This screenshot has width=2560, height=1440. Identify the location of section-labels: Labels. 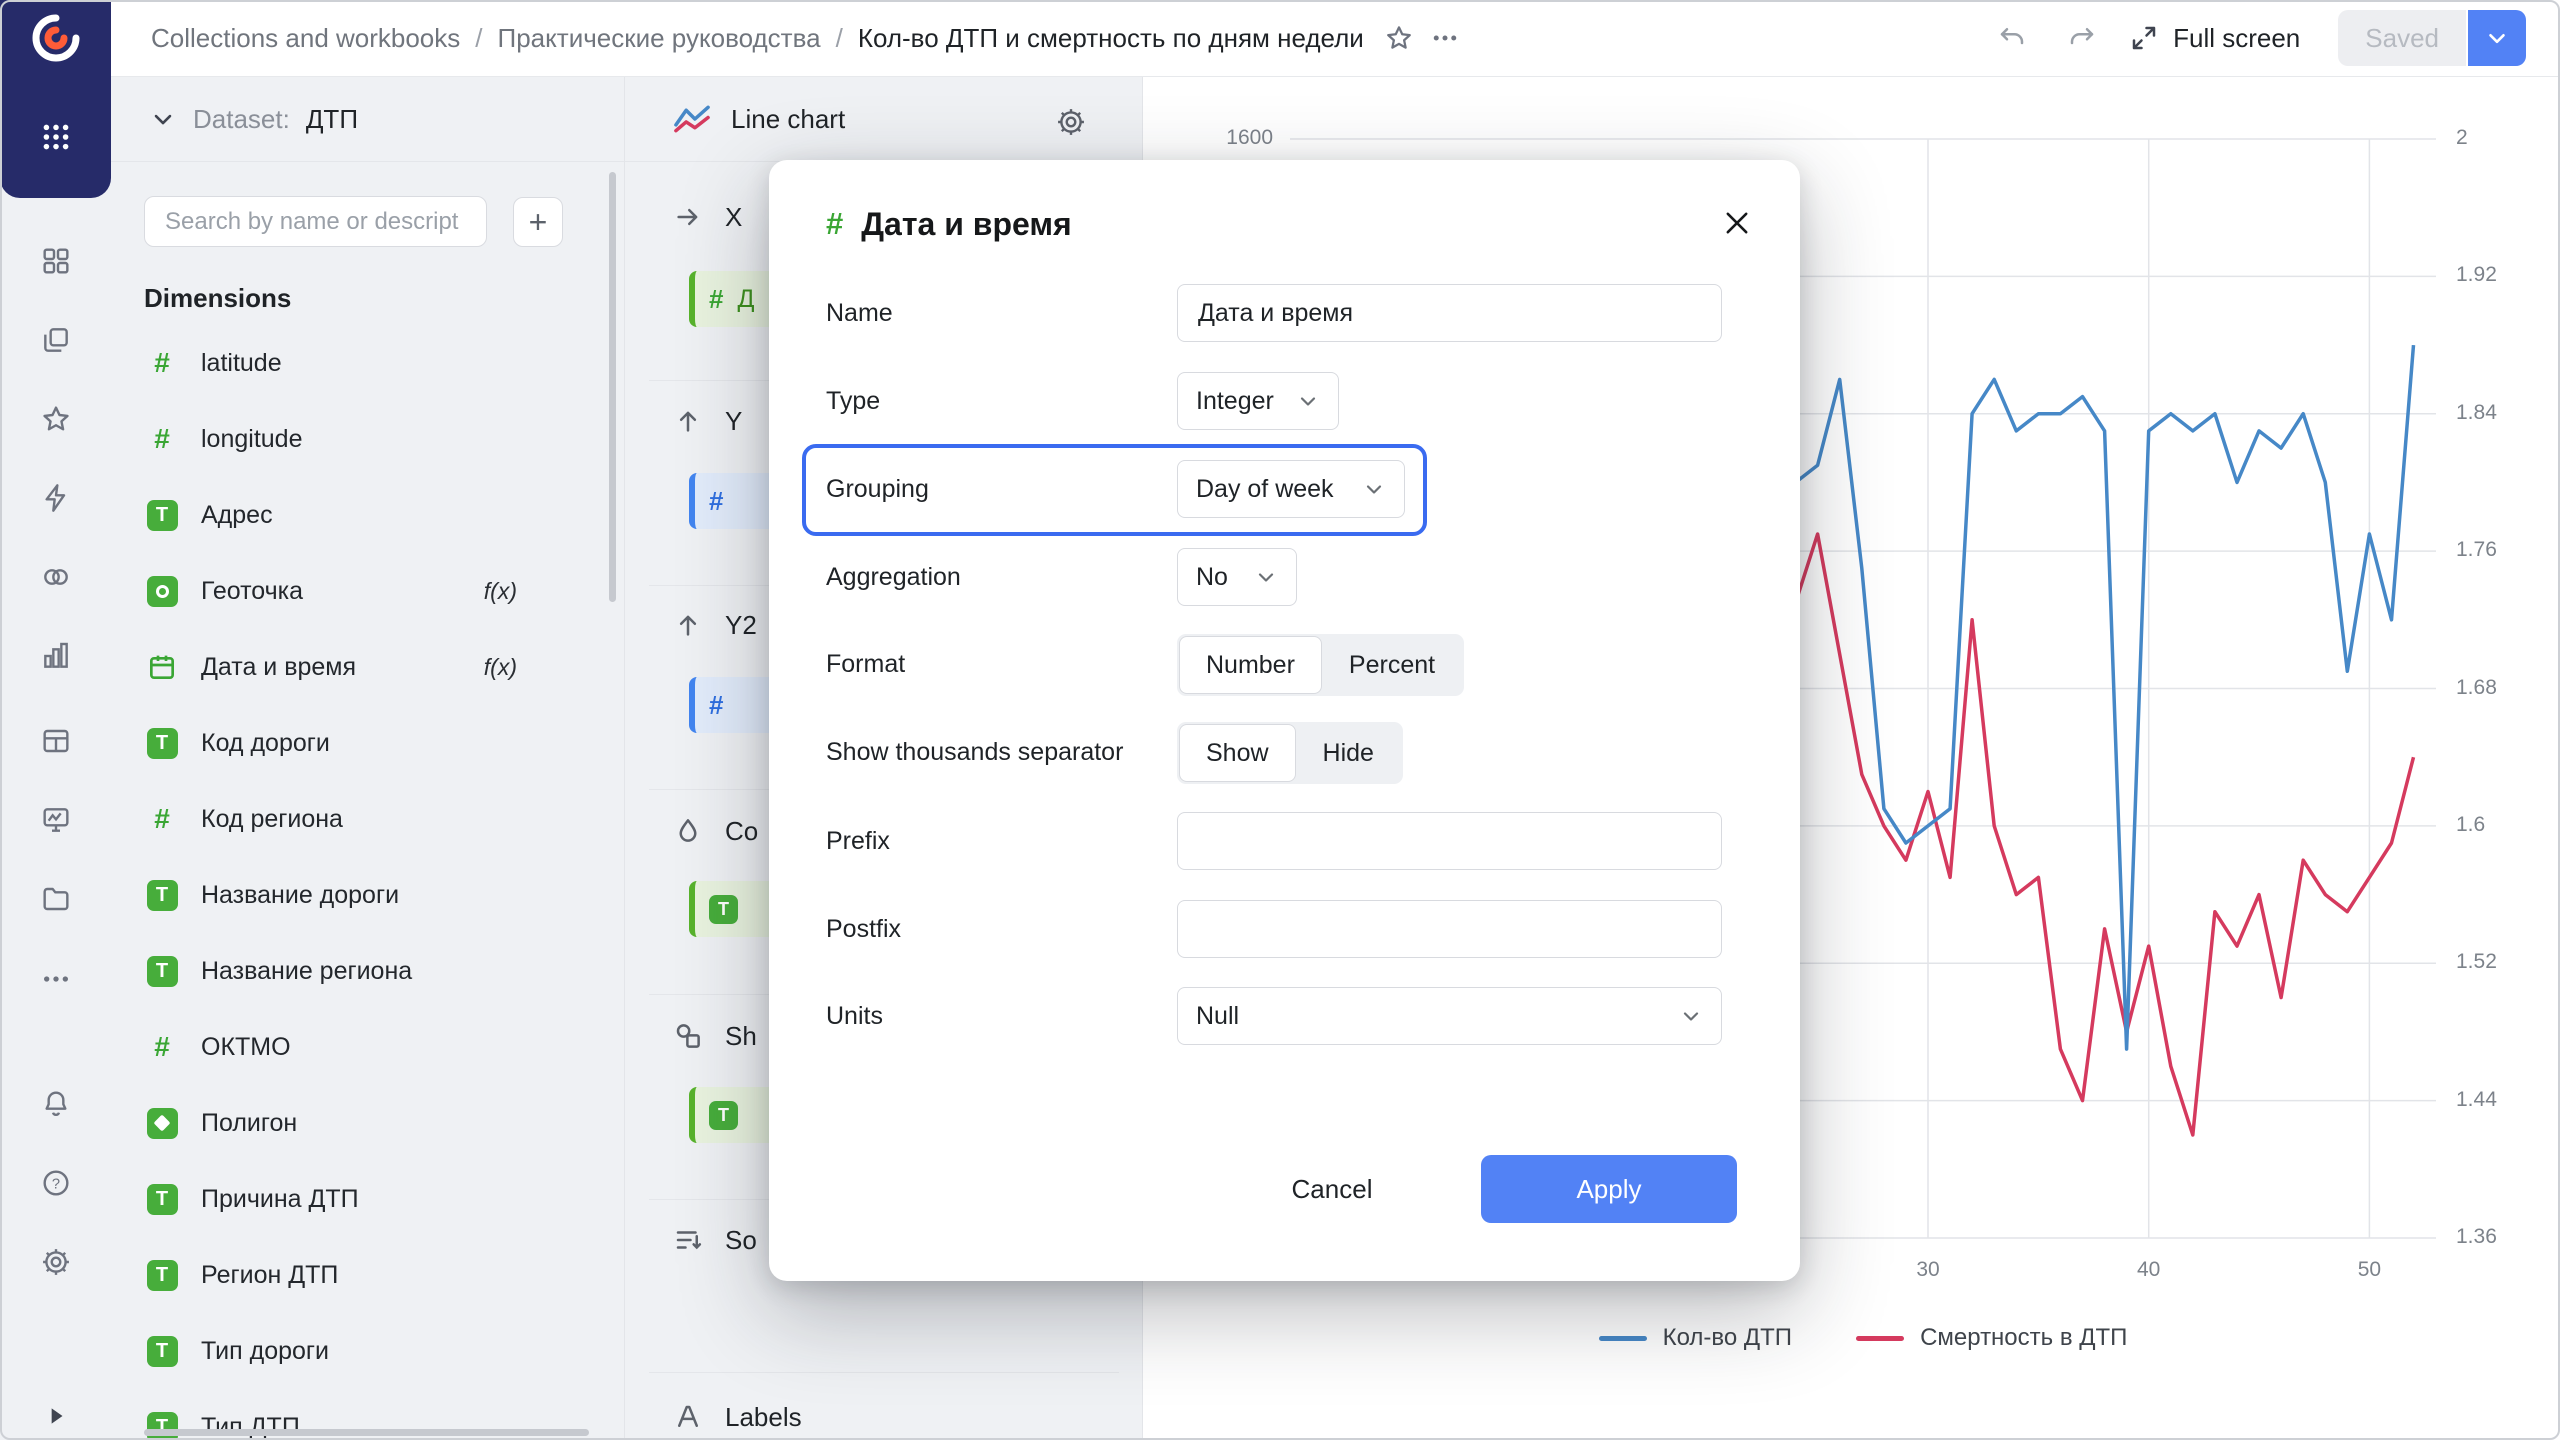
(737, 1417).